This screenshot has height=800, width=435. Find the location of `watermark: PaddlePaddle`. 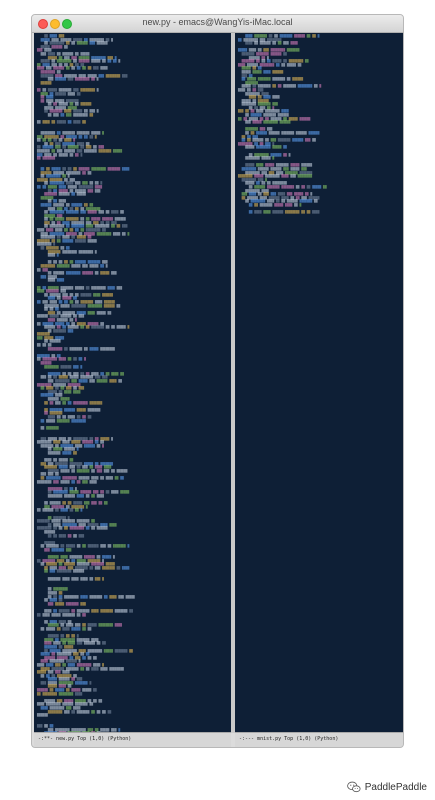

watermark: PaddlePaddle is located at coordinates (386, 787).